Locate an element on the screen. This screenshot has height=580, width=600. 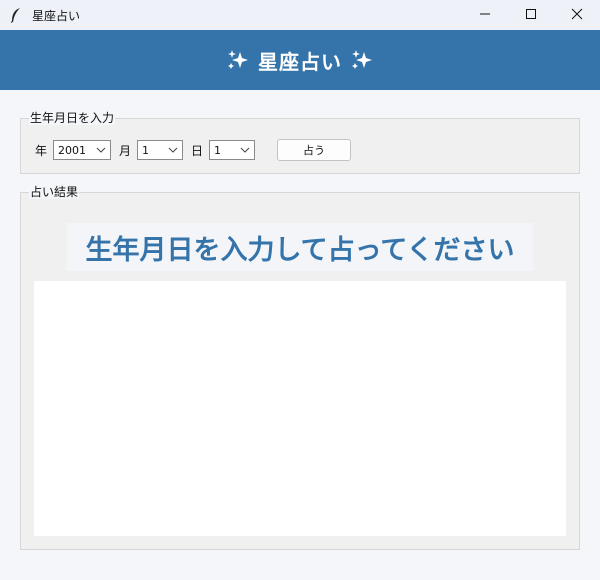
result-heading: 生年月日を入力して占ってください is located at coordinates (300, 247).